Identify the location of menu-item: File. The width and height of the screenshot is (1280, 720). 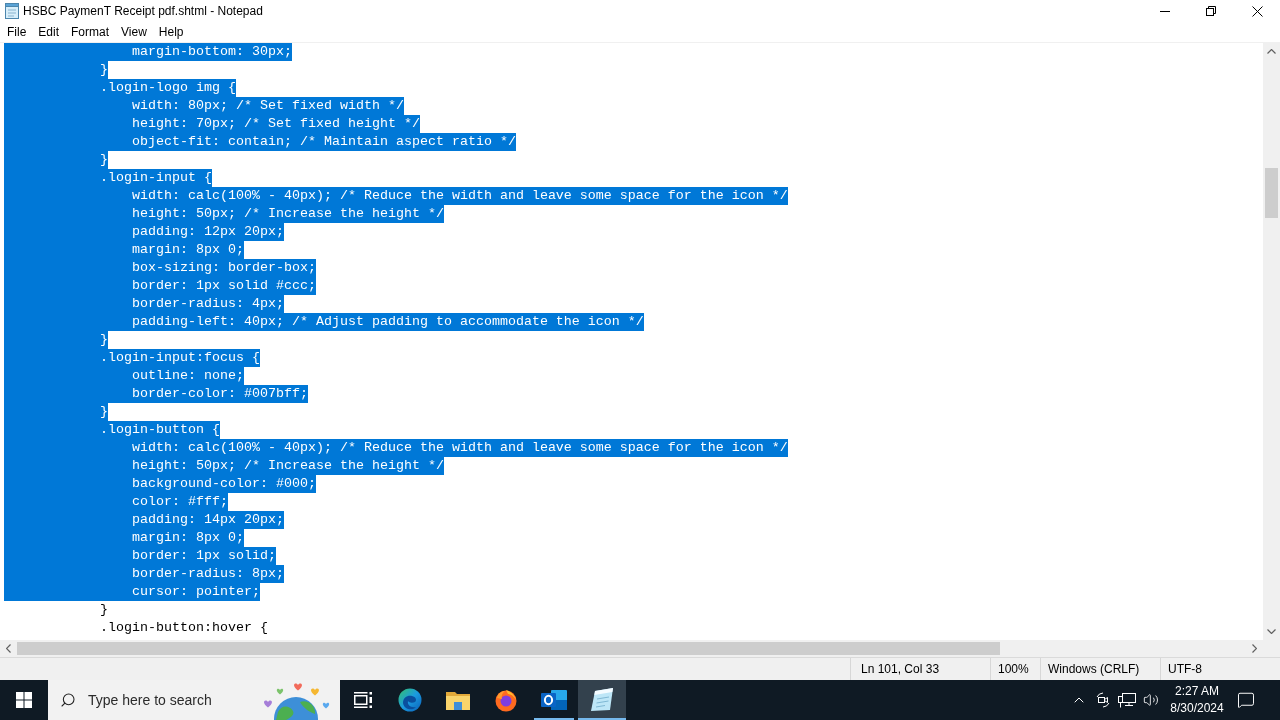
(17, 32).